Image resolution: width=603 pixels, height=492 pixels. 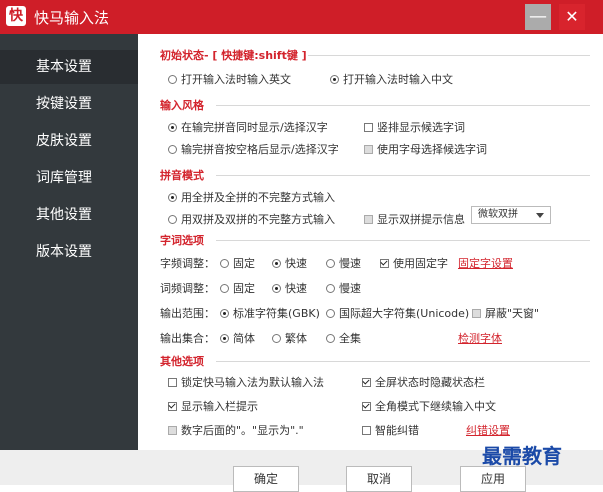 I want to click on radio-word-freq-fixed: 固定, so click(x=237, y=288).